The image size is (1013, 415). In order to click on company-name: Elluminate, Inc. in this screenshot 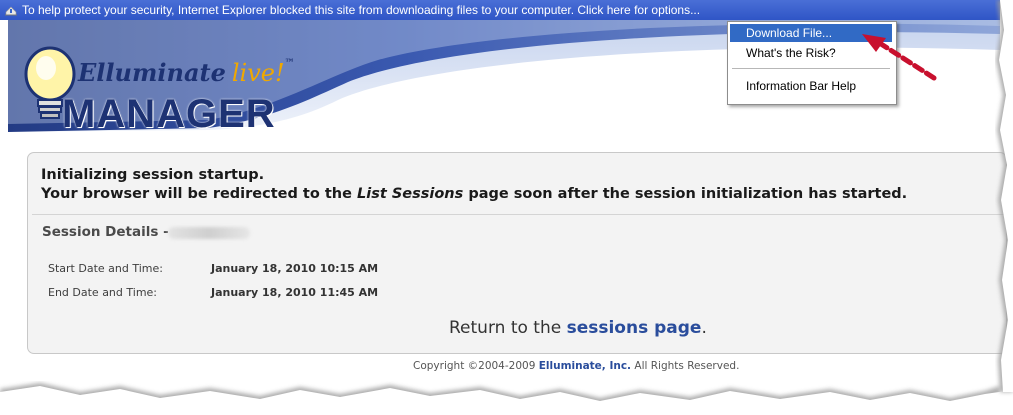, I will do `click(585, 366)`.